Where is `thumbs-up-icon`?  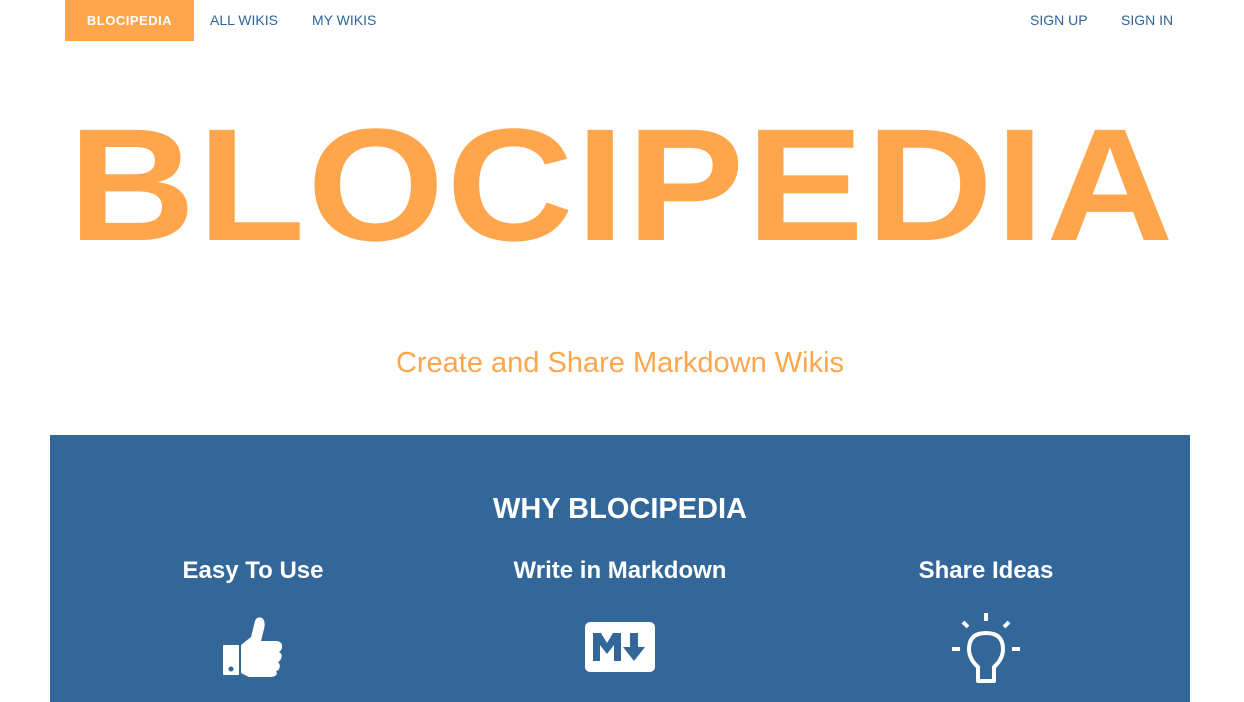
thumbs-up-icon is located at coordinates (253, 651).